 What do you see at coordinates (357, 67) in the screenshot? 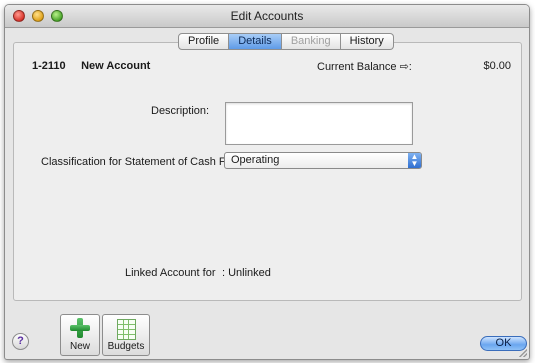
I see `current-balance-text: Current Balance` at bounding box center [357, 67].